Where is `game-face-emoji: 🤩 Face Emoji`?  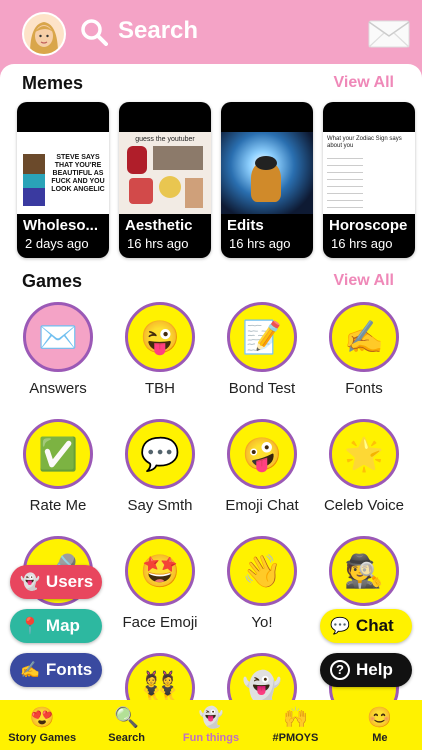 game-face-emoji: 🤩 Face Emoji is located at coordinates (160, 583).